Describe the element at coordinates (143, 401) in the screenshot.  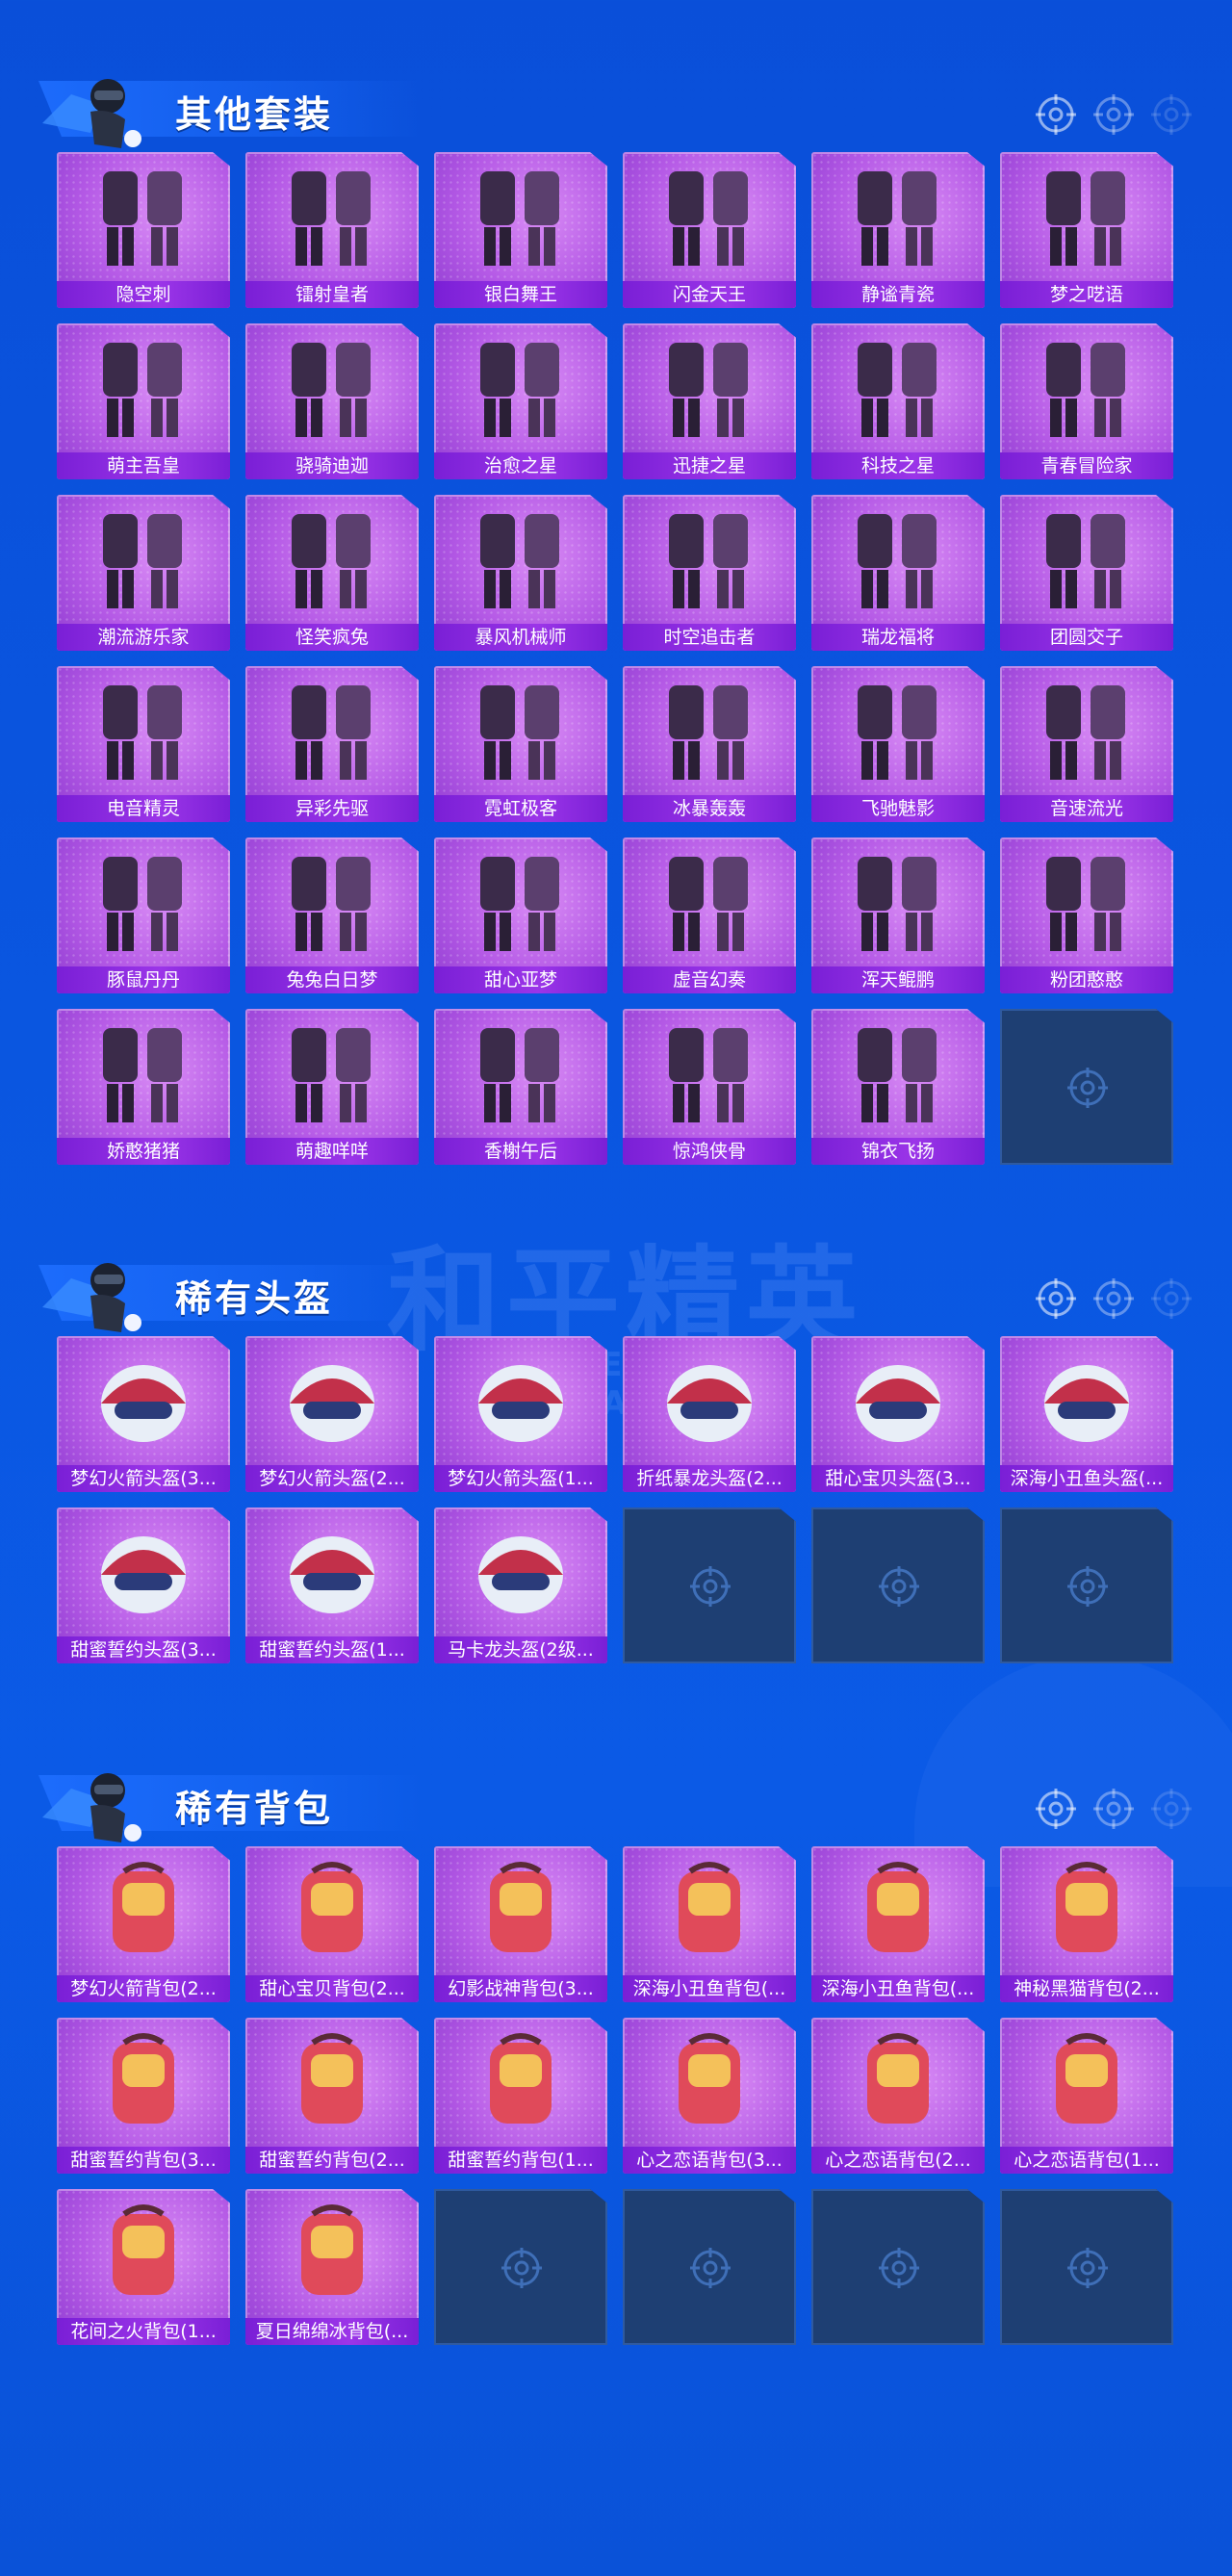
I see `item-card: 萌主吾皇` at that location.